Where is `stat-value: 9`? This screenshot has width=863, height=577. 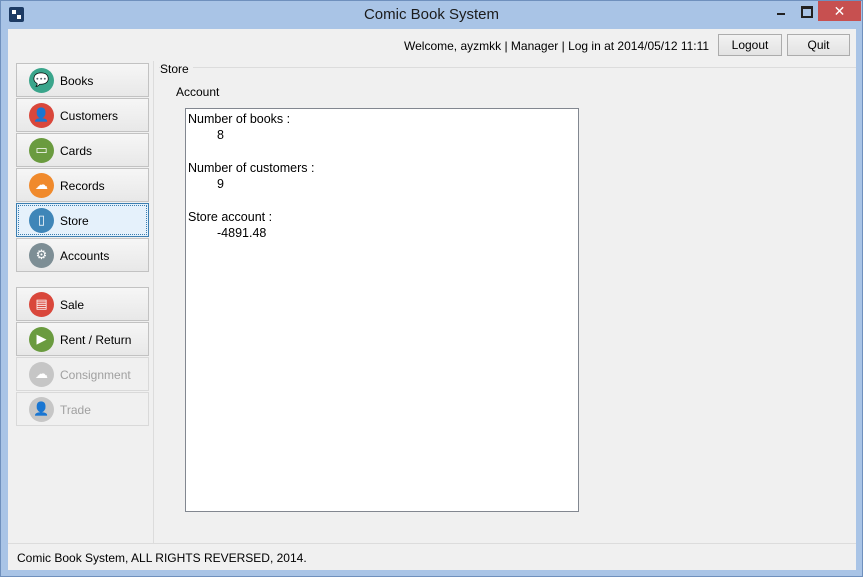 stat-value: 9 is located at coordinates (220, 184).